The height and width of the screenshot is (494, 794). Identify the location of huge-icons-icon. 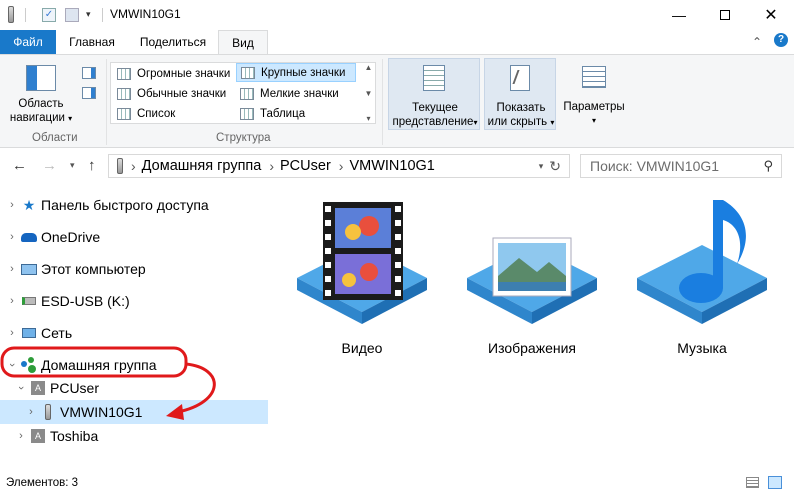
(124, 73).